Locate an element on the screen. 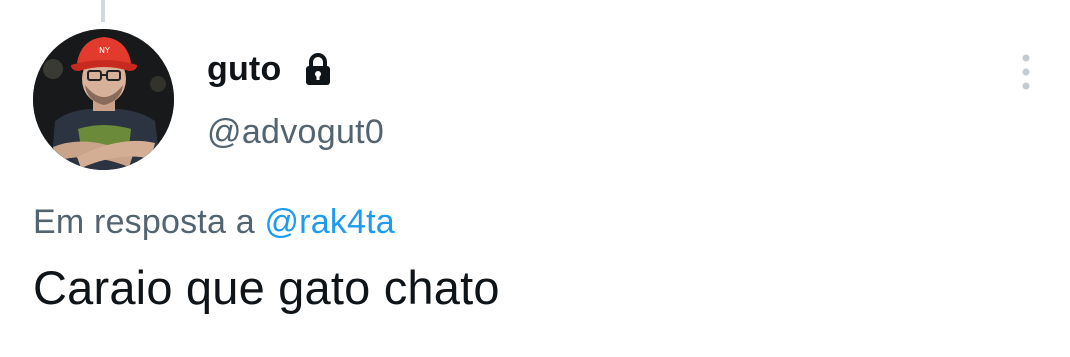 The image size is (1070, 357). reply-context: Em resposta a @rak4ta is located at coordinates (214, 222).